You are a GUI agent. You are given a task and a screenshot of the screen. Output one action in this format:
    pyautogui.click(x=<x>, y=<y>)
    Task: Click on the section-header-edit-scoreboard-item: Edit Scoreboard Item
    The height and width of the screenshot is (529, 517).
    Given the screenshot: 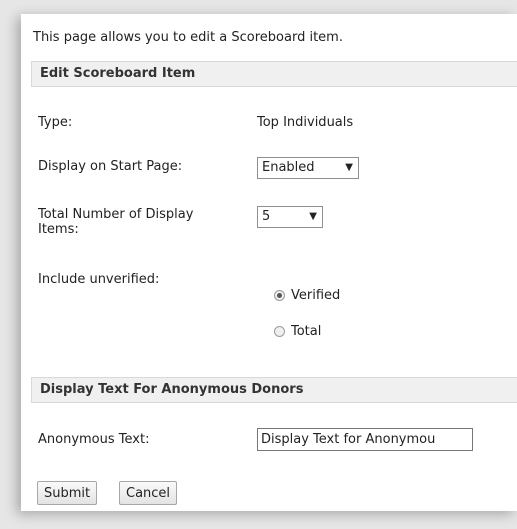 What is the action you would take?
    pyautogui.click(x=274, y=74)
    